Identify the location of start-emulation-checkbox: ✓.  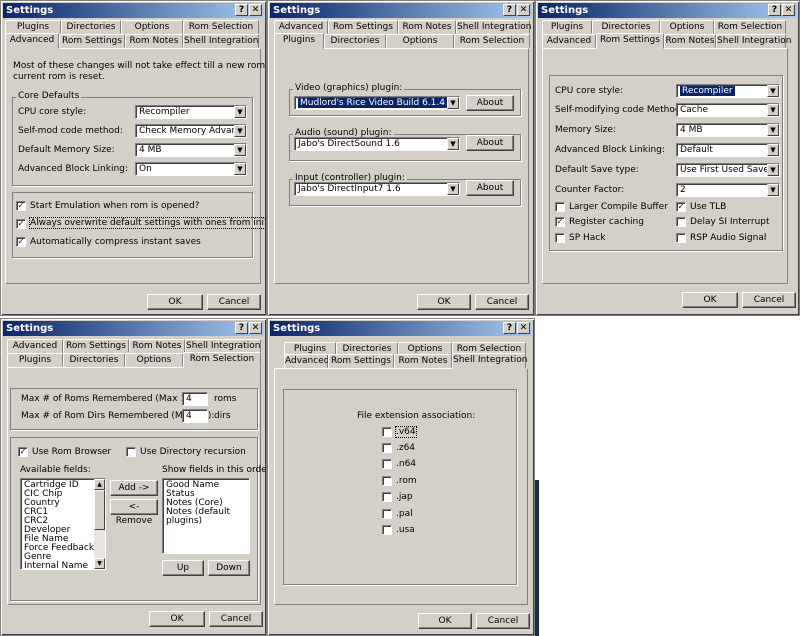
(21, 206).